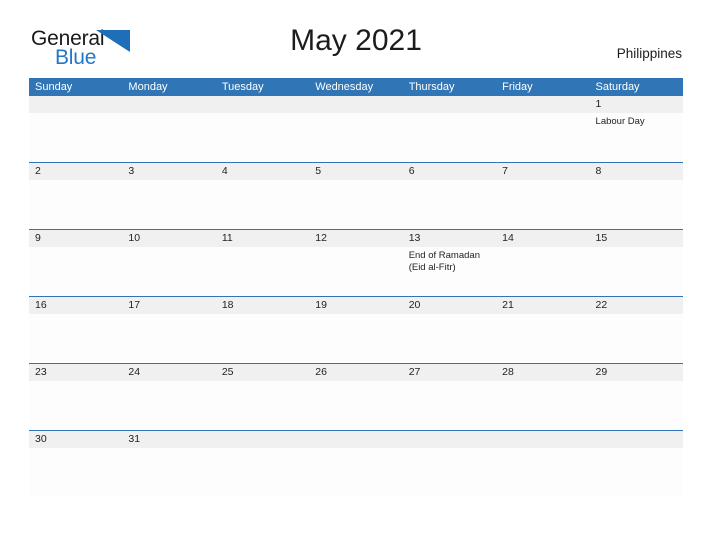 This screenshot has height=550, width=712. I want to click on weekday-header-friday: Friday, so click(517, 87).